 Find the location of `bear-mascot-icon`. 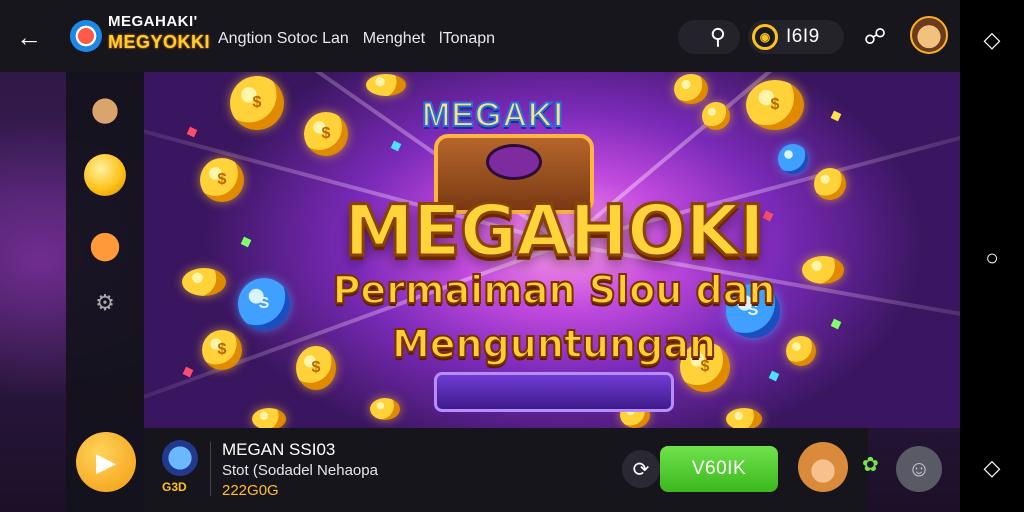

bear-mascot-icon is located at coordinates (823, 467).